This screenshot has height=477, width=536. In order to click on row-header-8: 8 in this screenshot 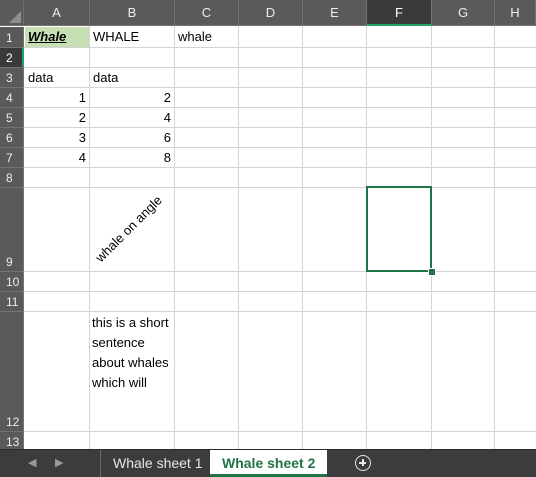, I will do `click(12, 178)`.